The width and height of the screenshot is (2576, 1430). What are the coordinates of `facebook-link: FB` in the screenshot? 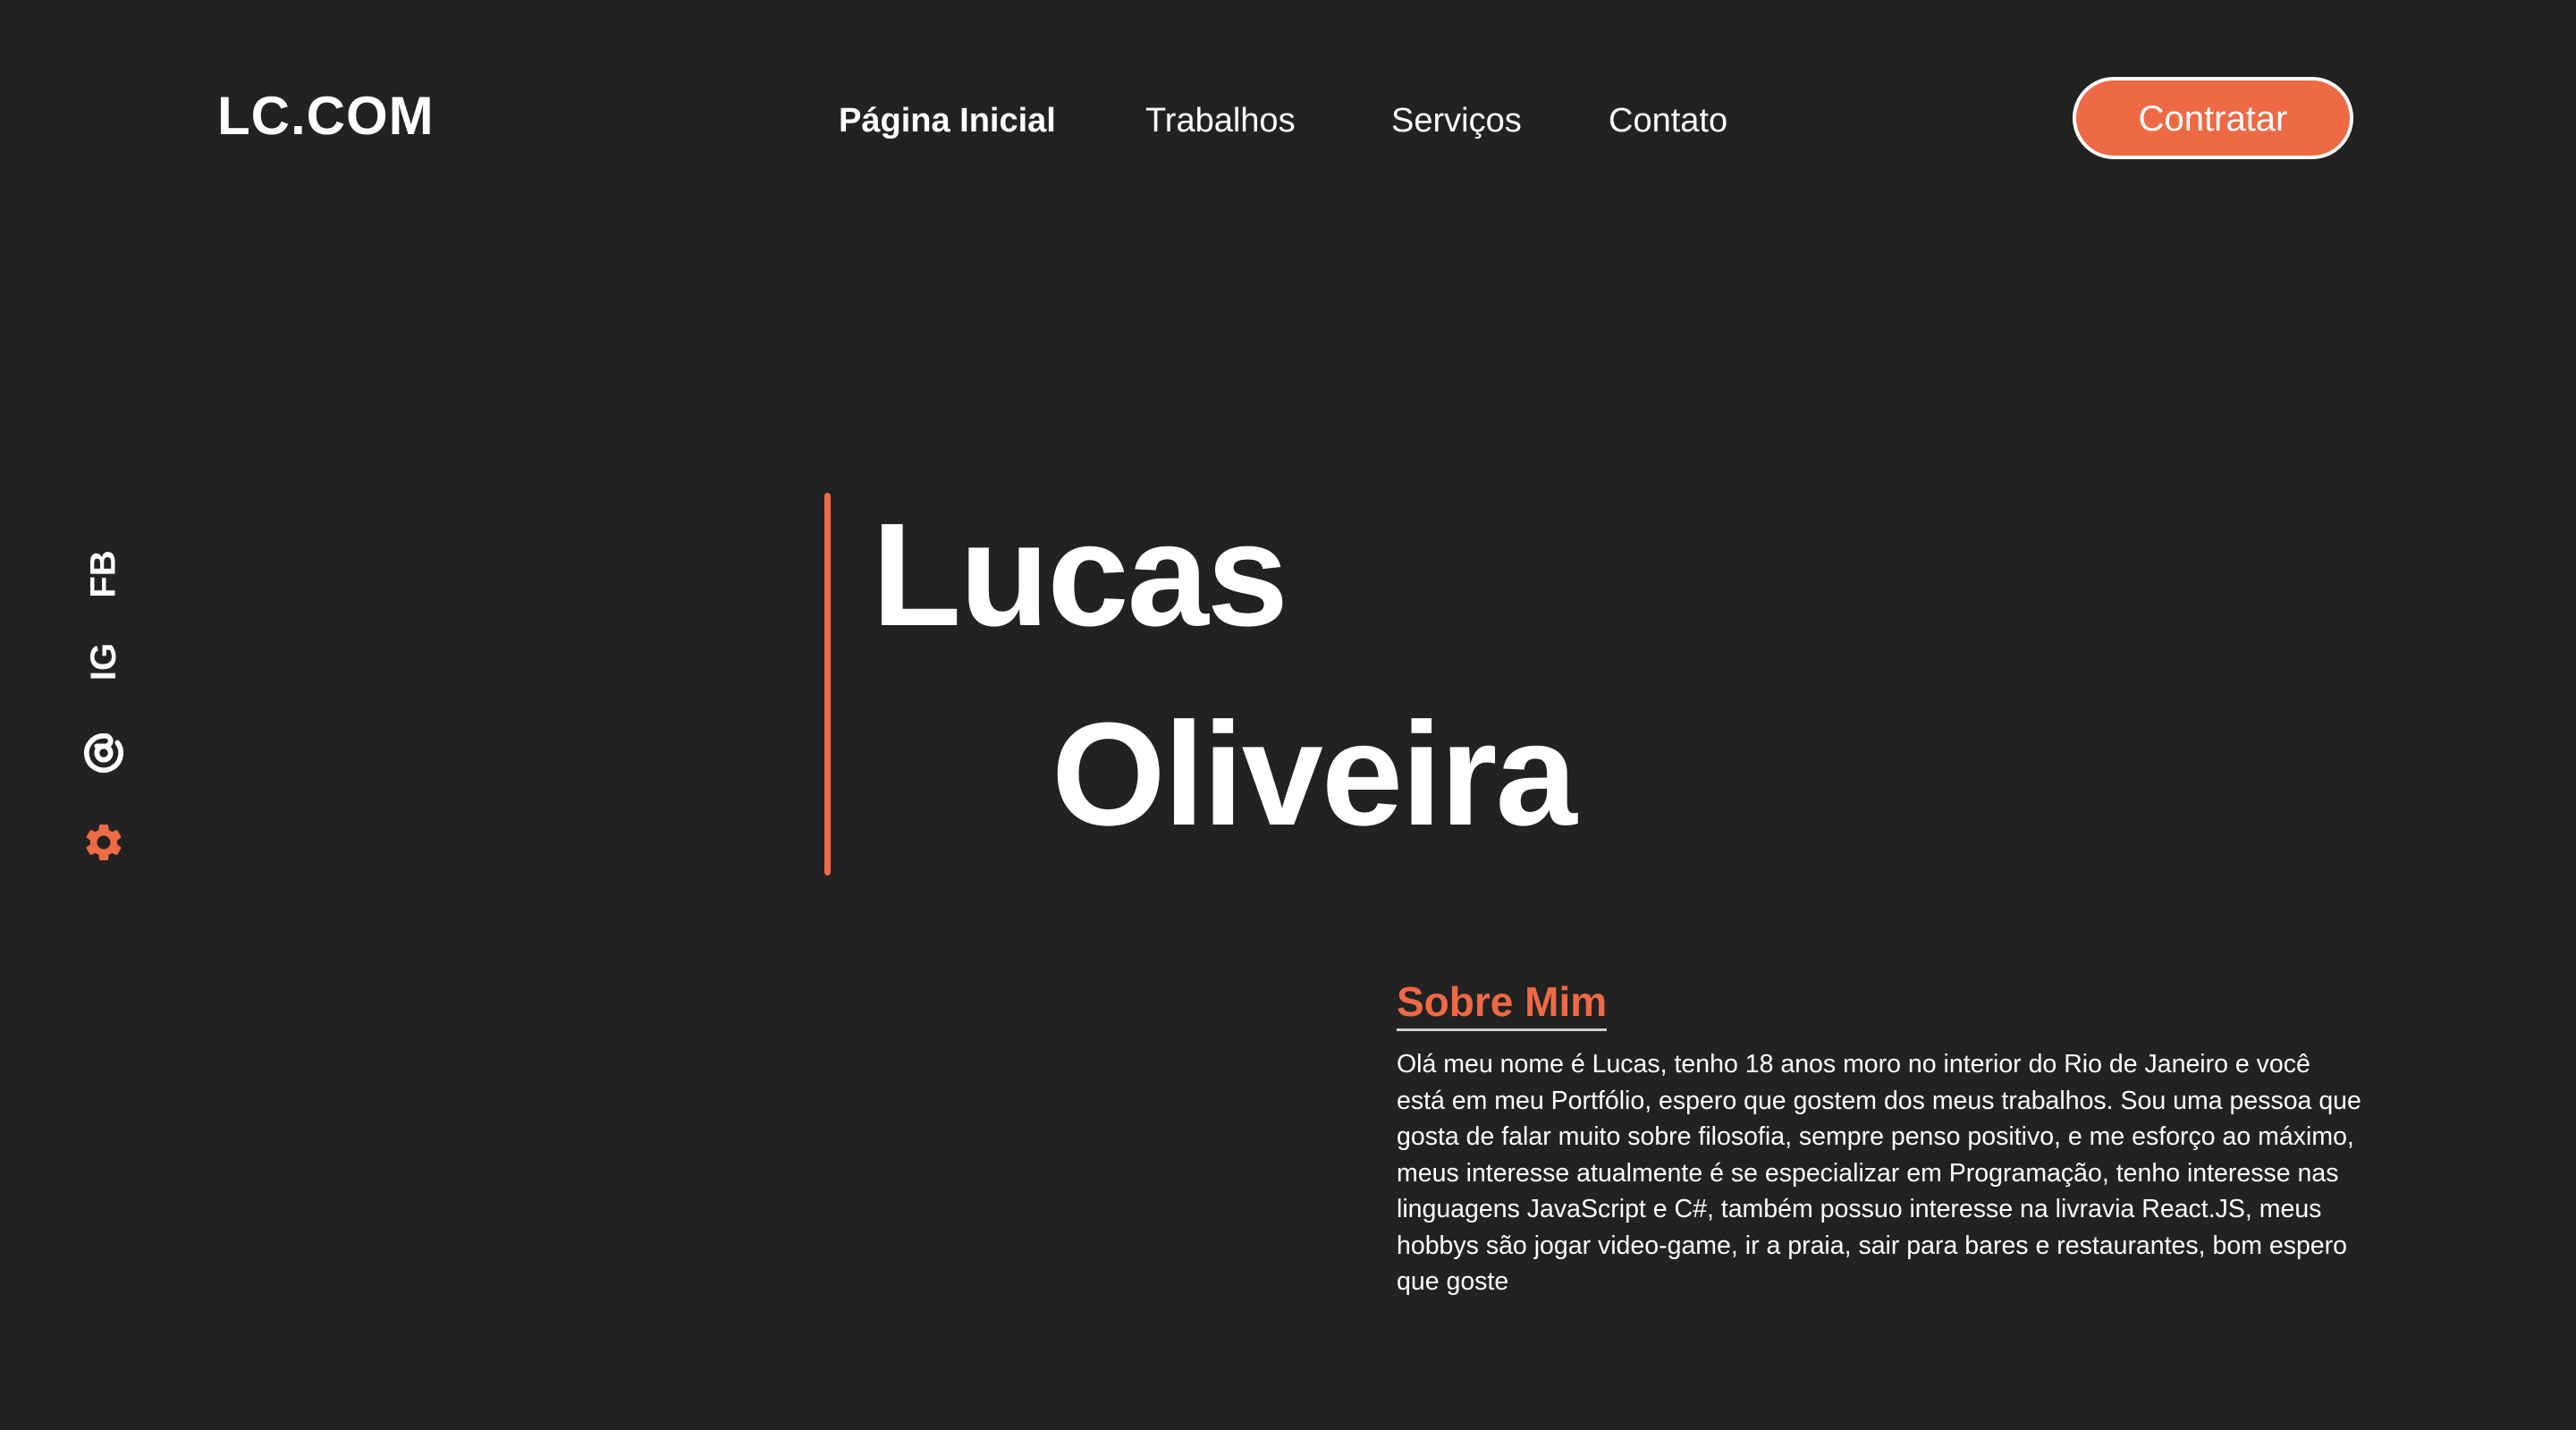 It's located at (104, 574).